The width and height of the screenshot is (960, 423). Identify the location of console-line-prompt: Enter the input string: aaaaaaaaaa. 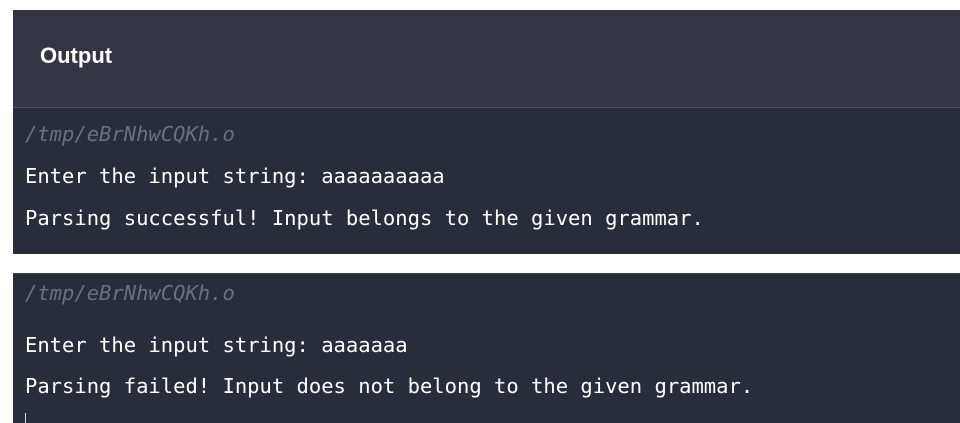
(235, 176).